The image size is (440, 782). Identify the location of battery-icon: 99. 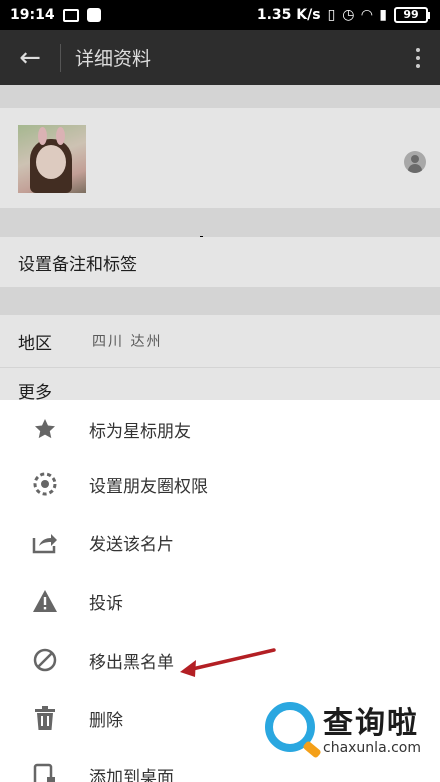
(412, 15).